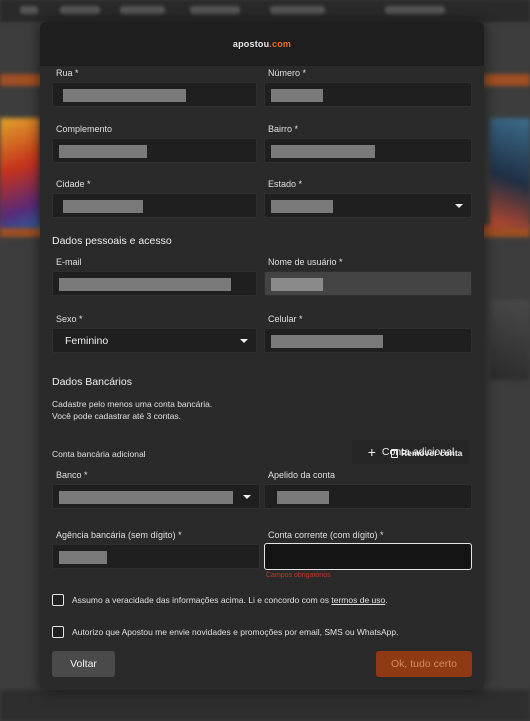 This screenshot has width=530, height=721. I want to click on nickname-label: Apelido da conta, so click(302, 475).